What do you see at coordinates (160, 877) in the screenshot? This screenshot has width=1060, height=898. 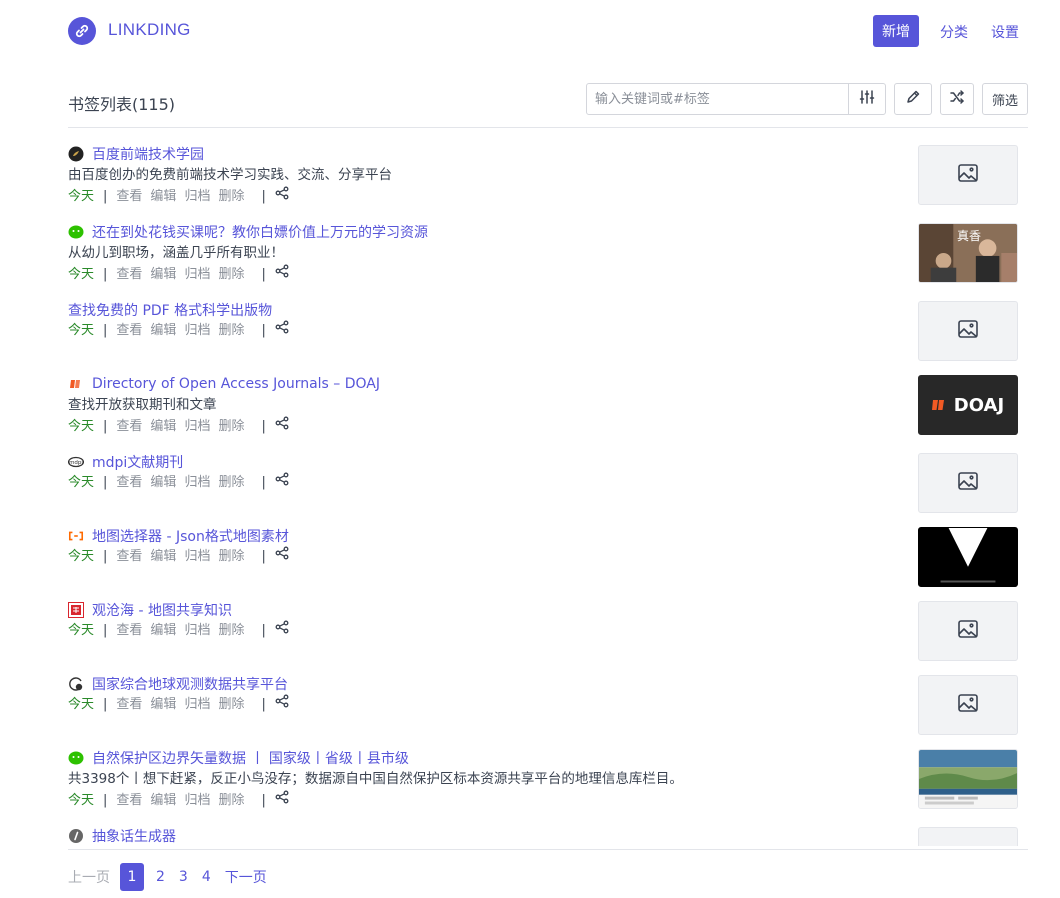 I see `page-2-link: 2` at bounding box center [160, 877].